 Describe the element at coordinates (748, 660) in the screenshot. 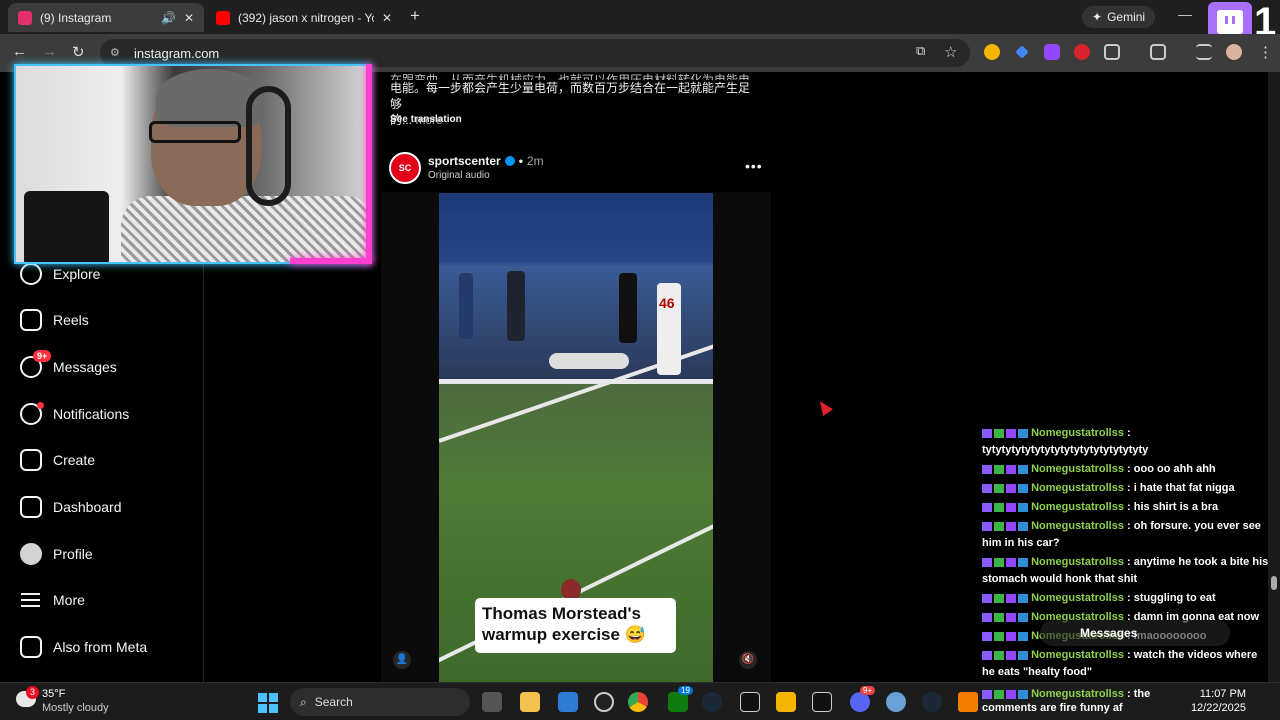

I see `mute-toggle-icon: 🔇` at that location.